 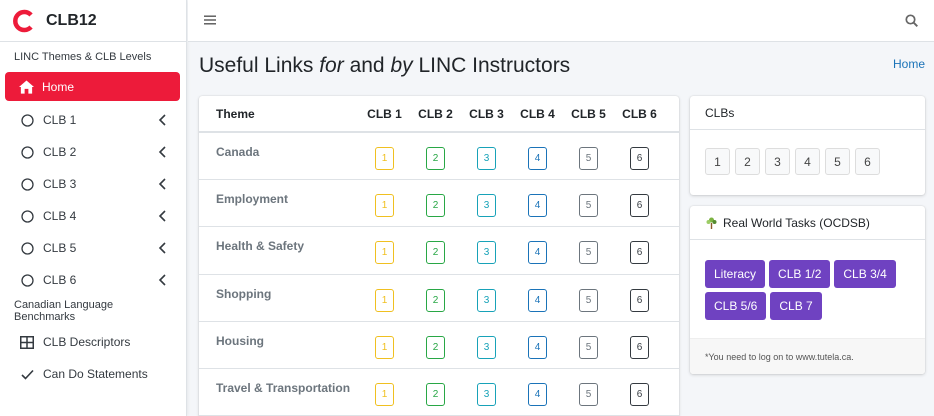 What do you see at coordinates (93, 152) in the screenshot?
I see `sidebar-item-clb2: CLB 2` at bounding box center [93, 152].